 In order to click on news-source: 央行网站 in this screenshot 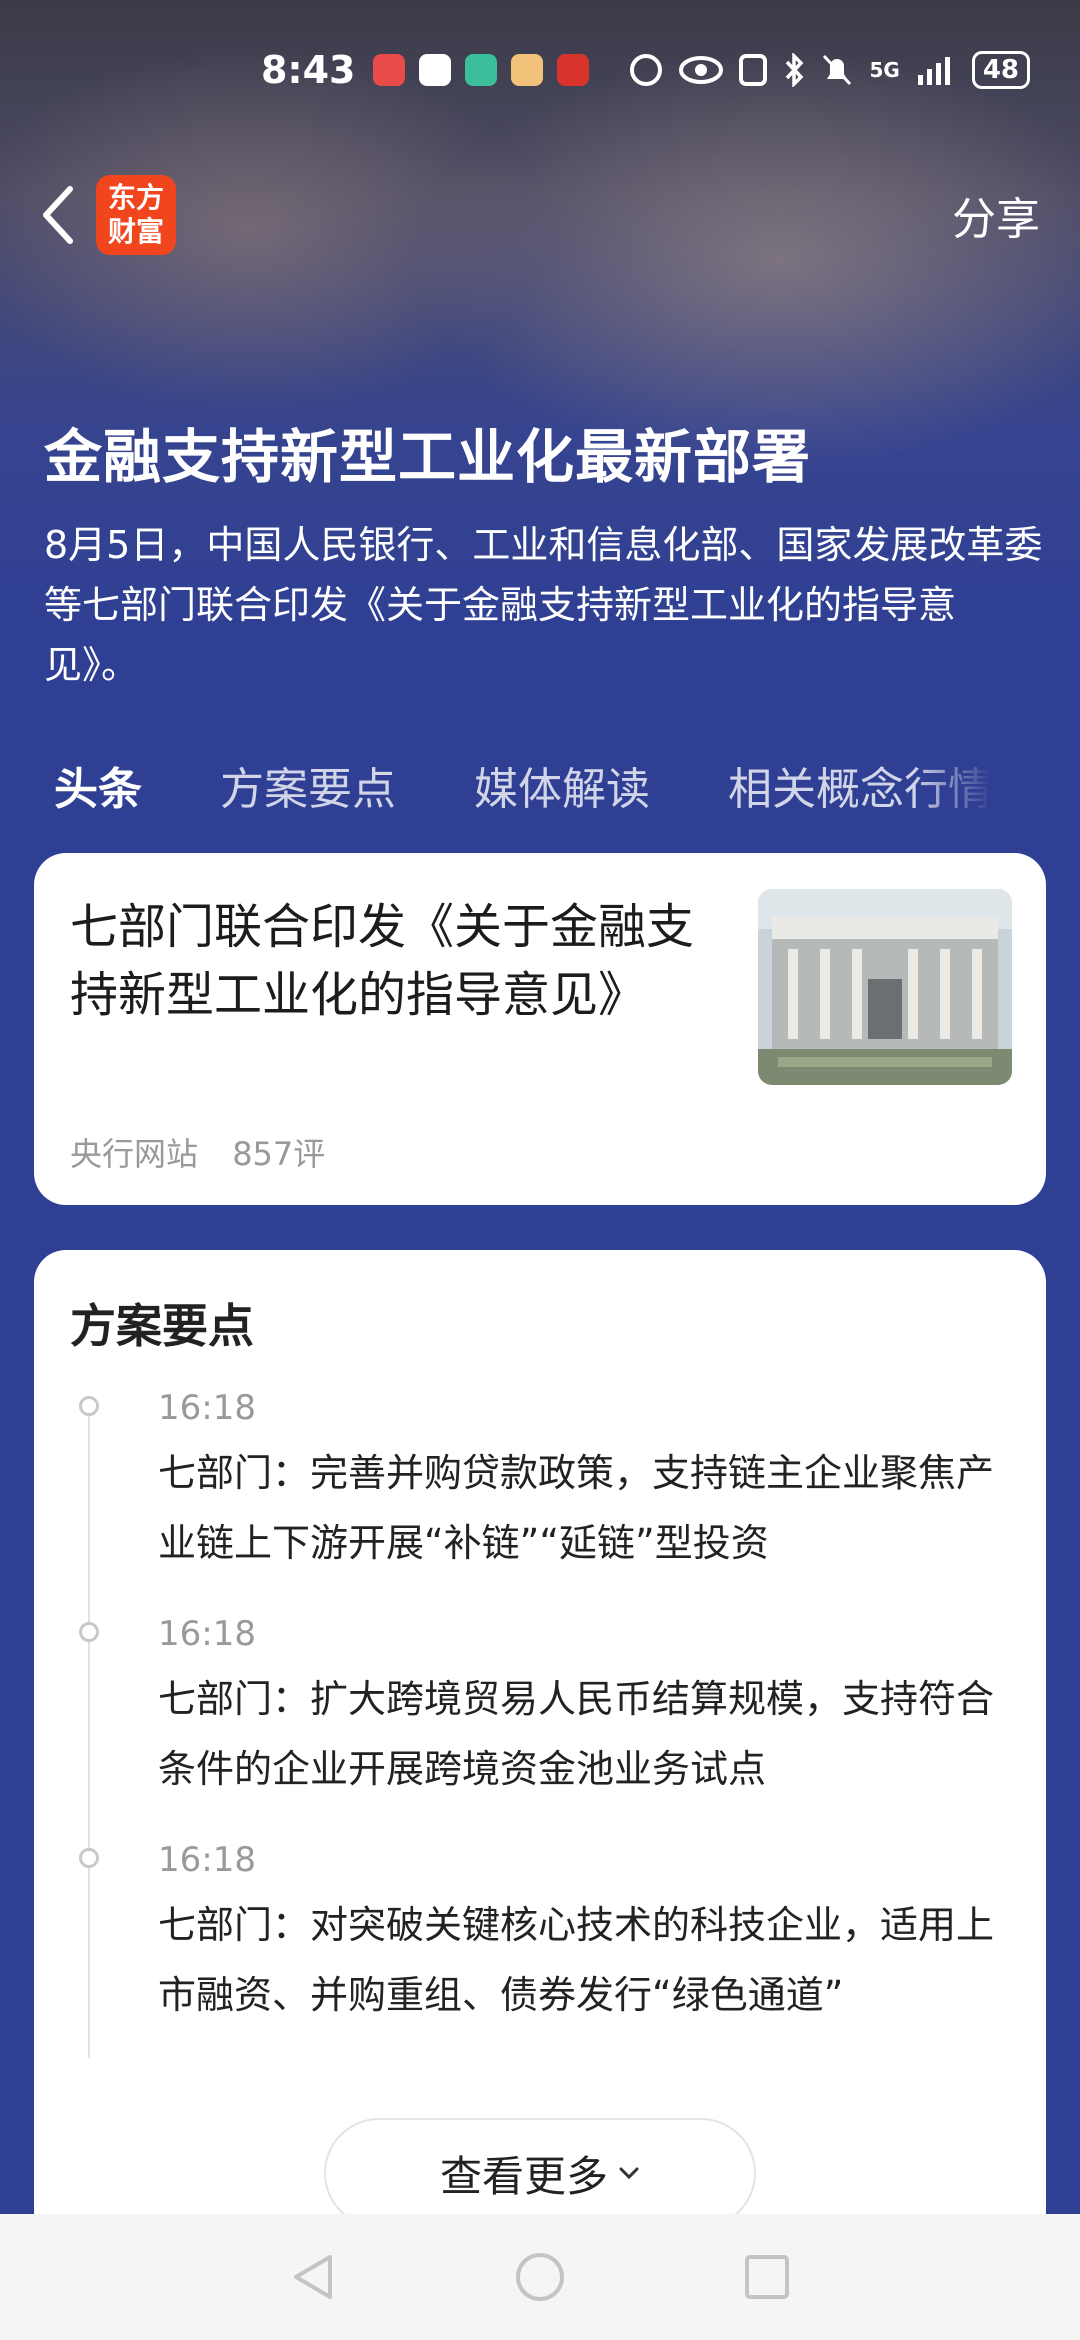, I will do `click(134, 1154)`.